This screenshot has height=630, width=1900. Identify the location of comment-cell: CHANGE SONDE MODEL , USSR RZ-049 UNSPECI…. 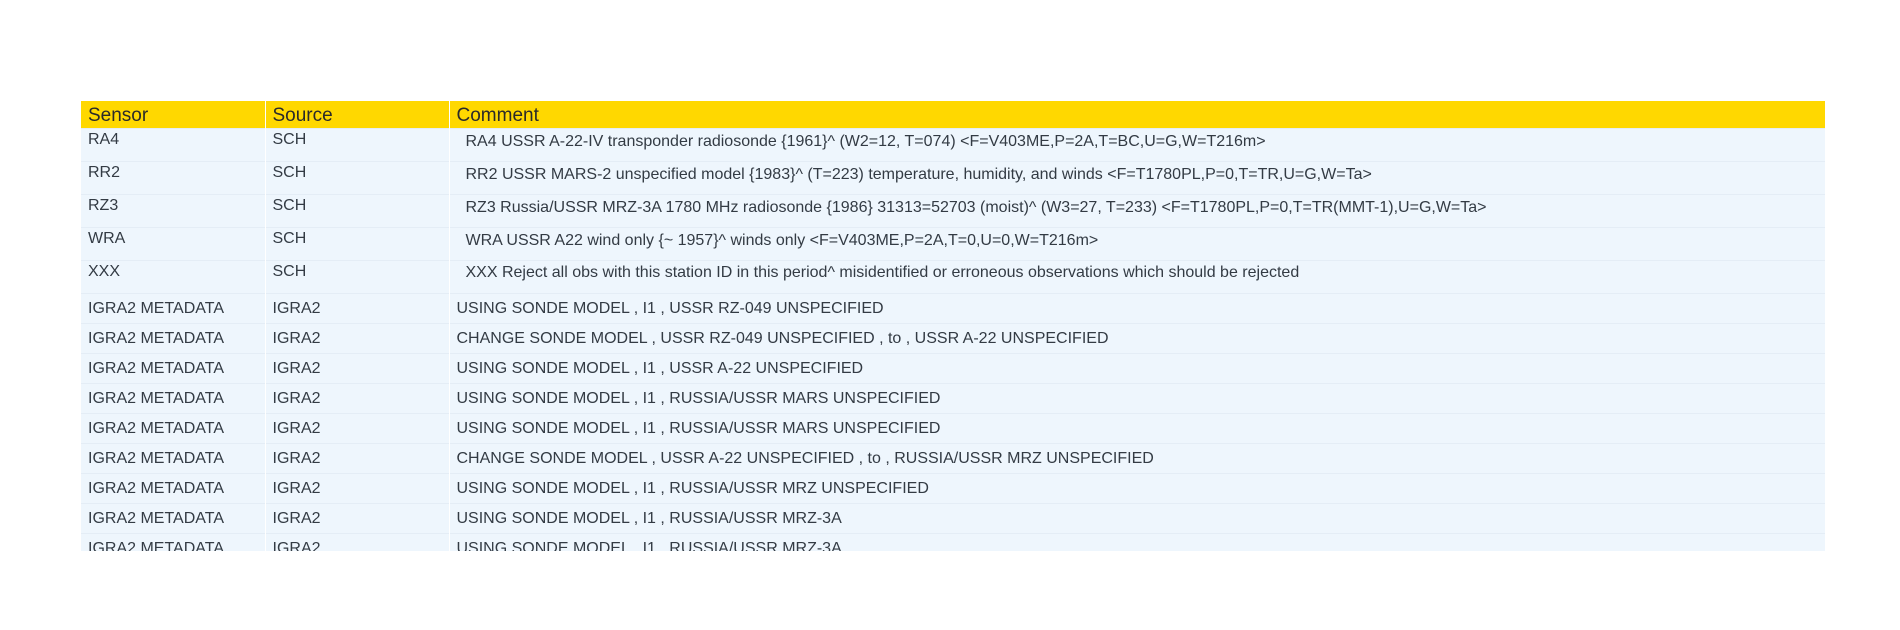
(1136, 338).